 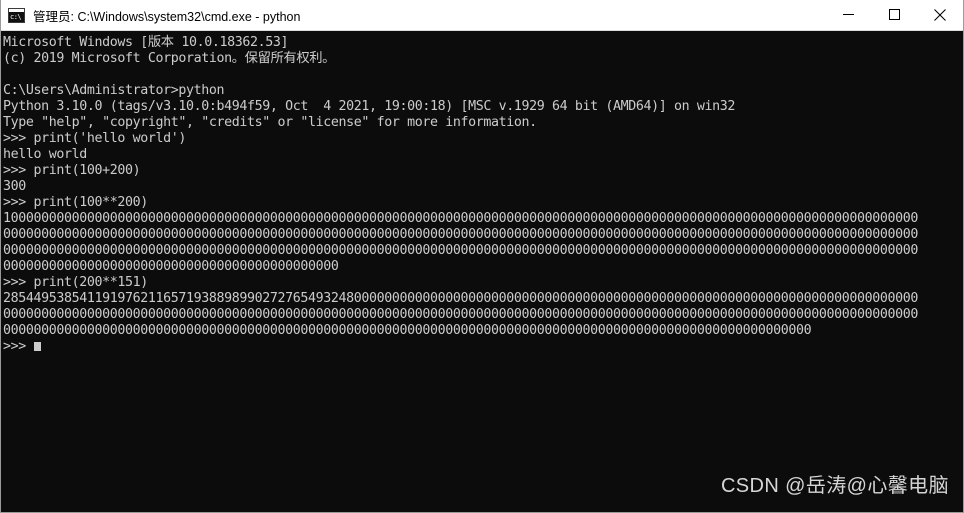 I want to click on maximize-icon, so click(x=894, y=14).